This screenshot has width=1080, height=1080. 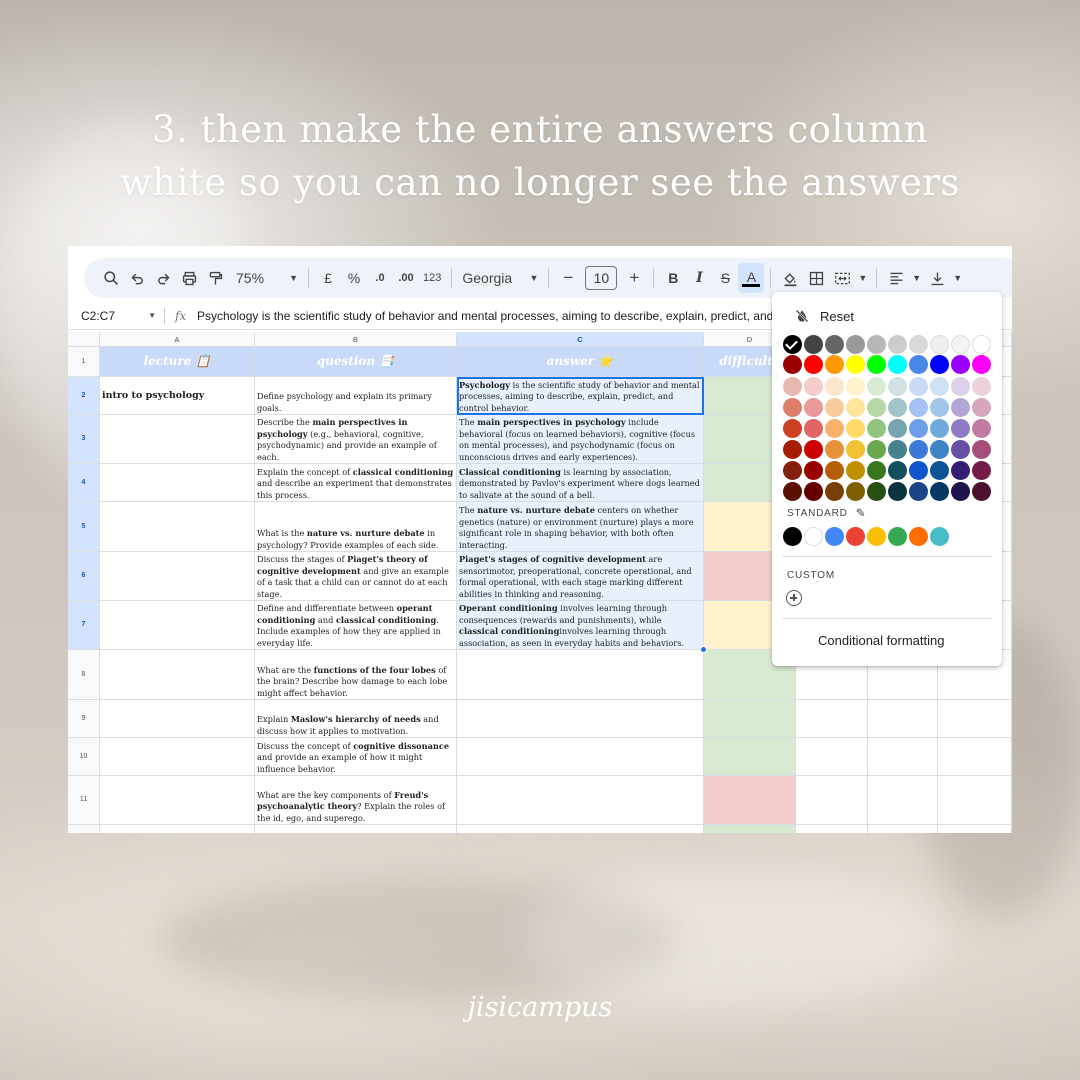 I want to click on undo-icon, so click(x=137, y=278).